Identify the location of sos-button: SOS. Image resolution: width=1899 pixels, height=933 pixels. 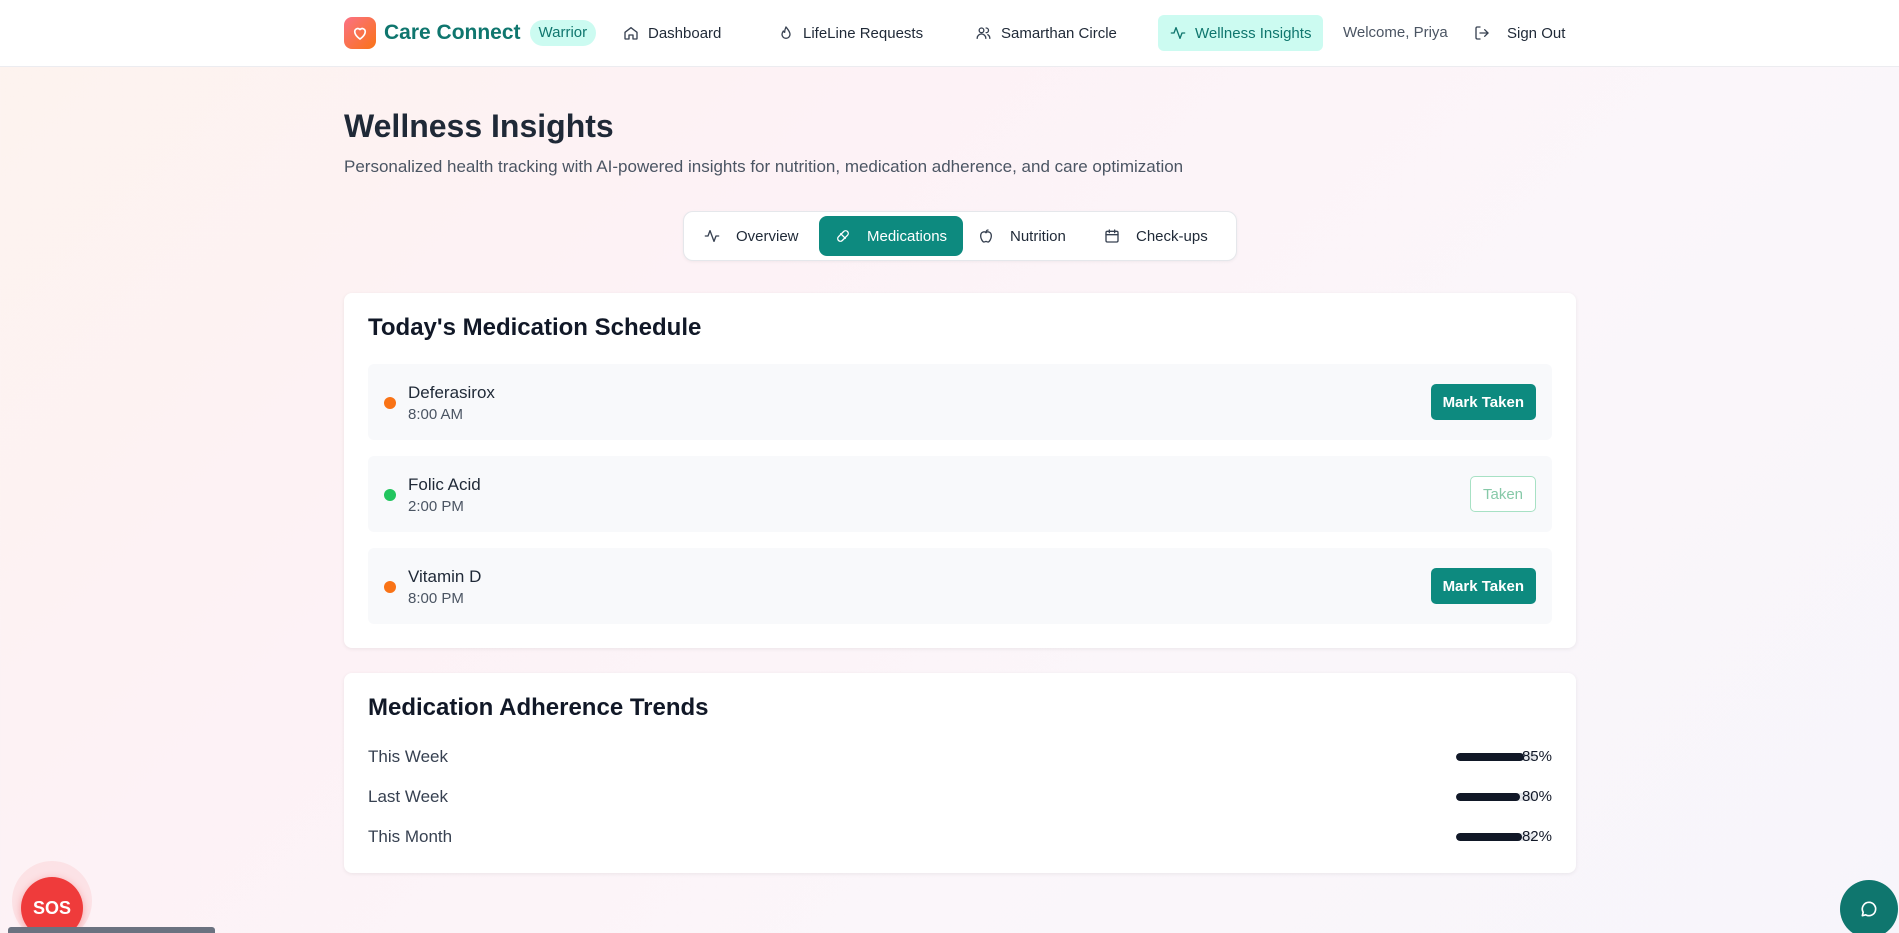
(52, 905).